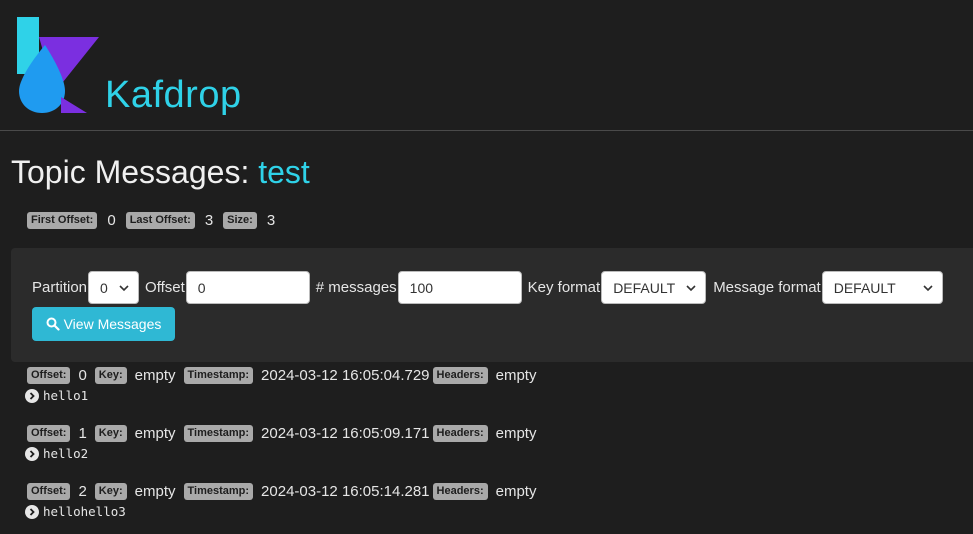 The image size is (973, 534). I want to click on topic-stats: First Offset: 0 Last Offset: 3 Size: 3, so click(156, 220).